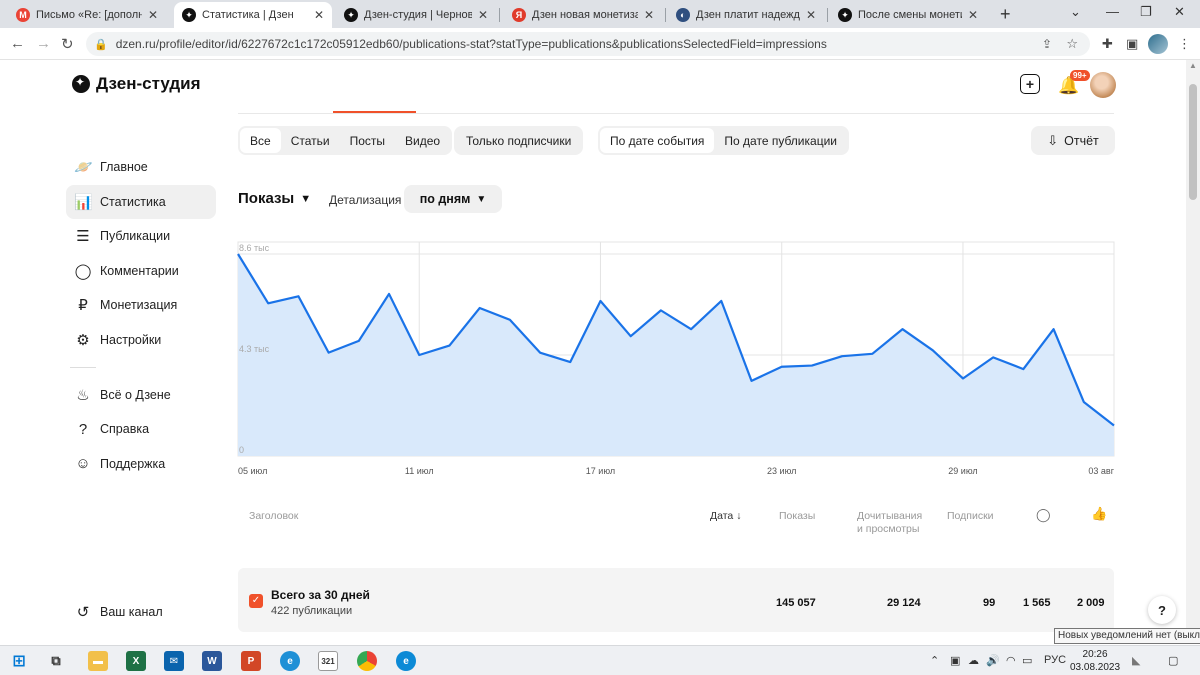 The width and height of the screenshot is (1200, 675). I want to click on windows-start-icon: ⊞, so click(19, 661).